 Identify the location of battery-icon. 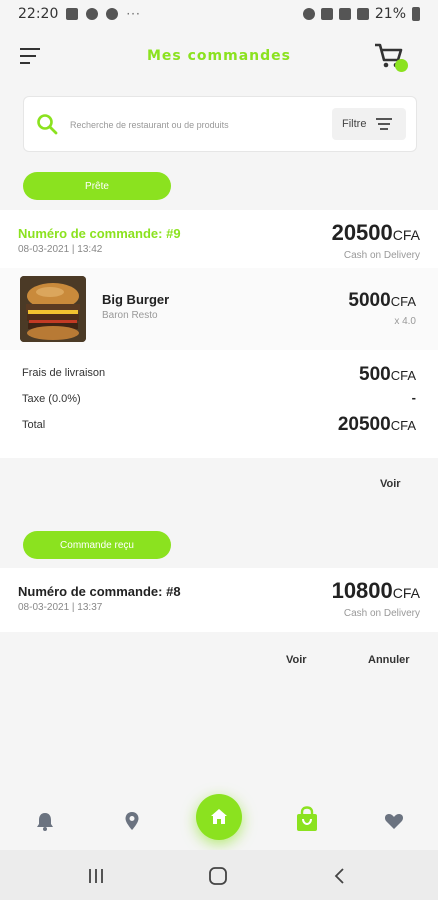
(416, 14).